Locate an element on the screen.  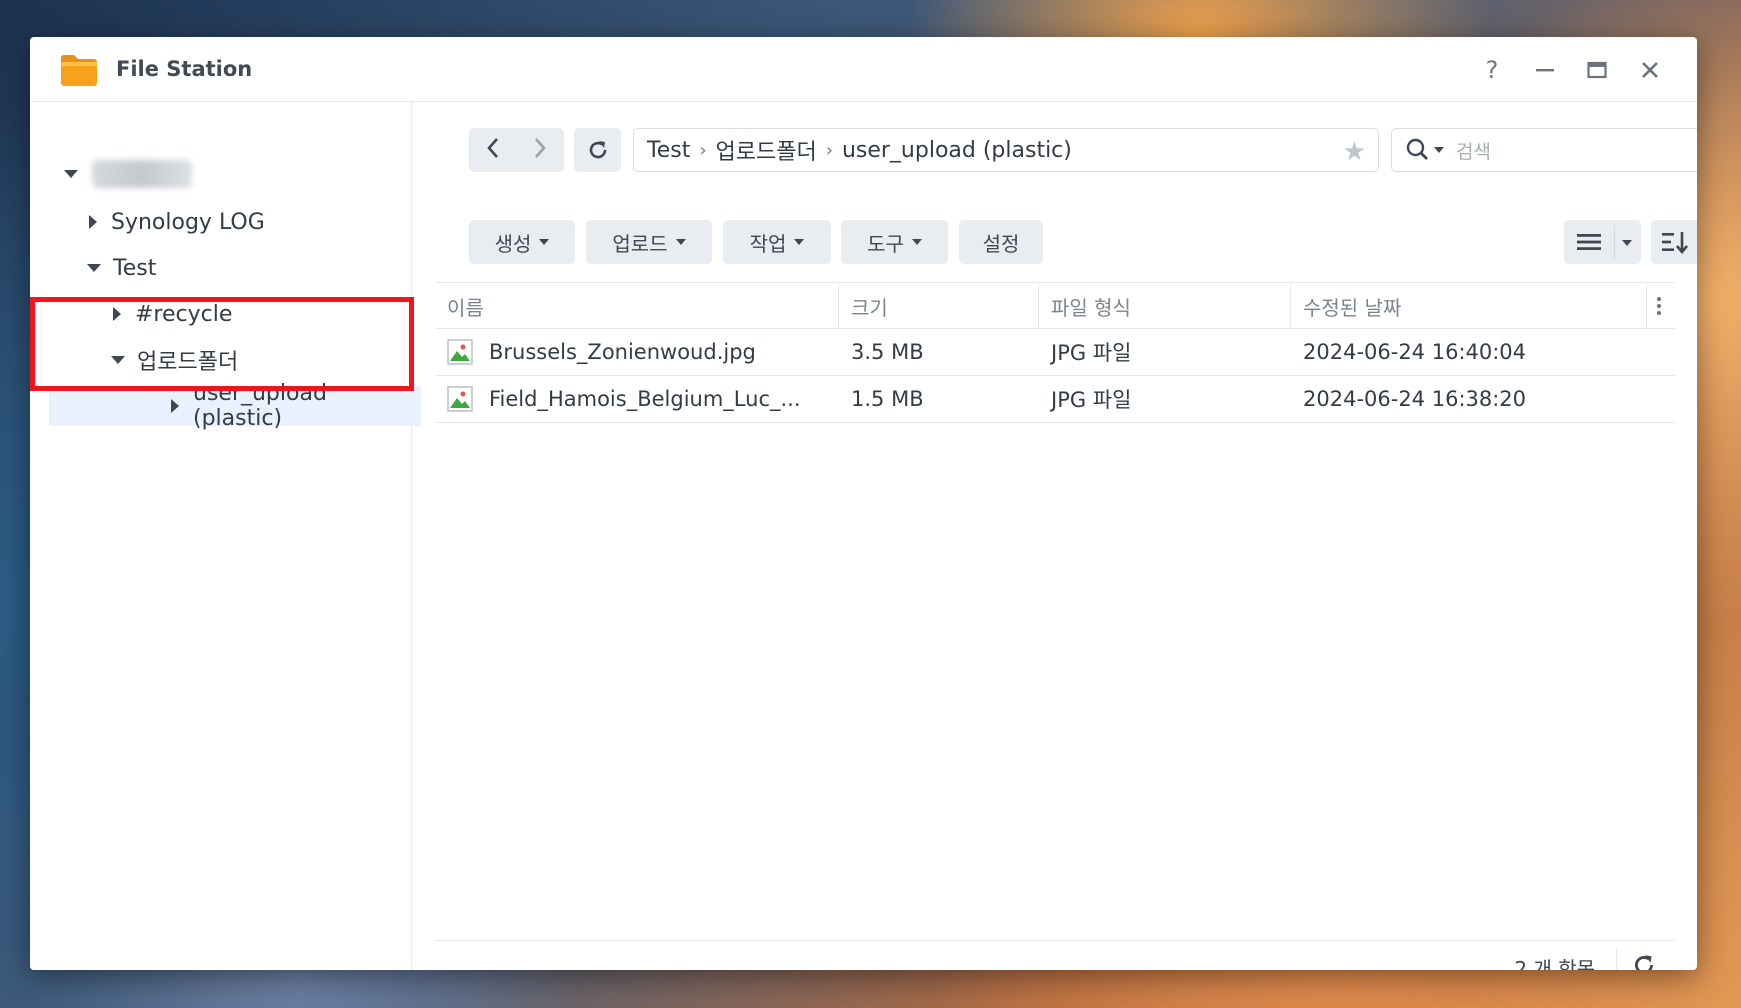
tree-item-upload-folder: 업로드폴더 is located at coordinates (174, 360).